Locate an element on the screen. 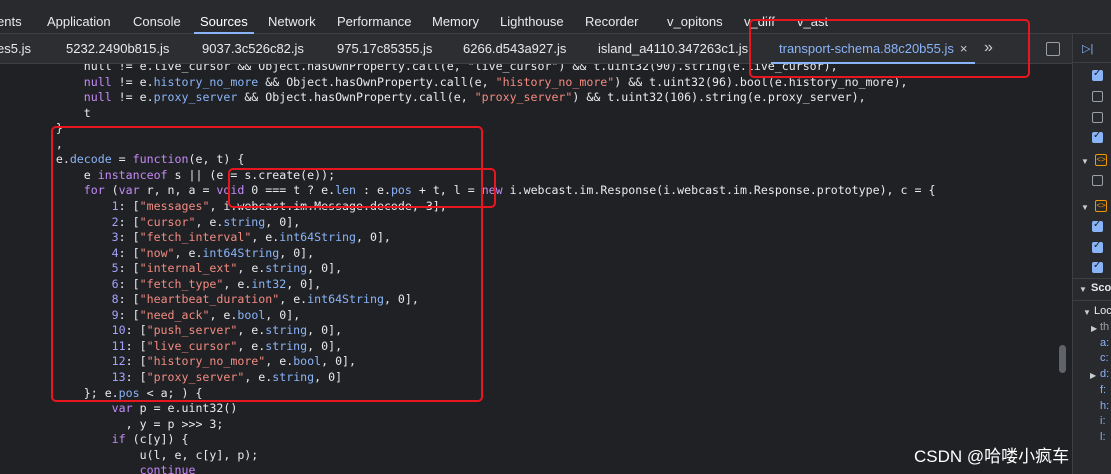  code-token: continue is located at coordinates (98, 468).